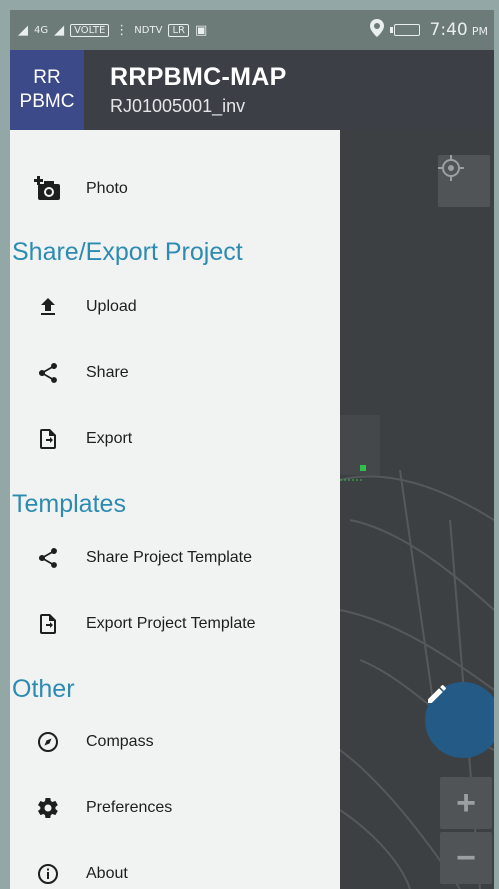 This screenshot has height=889, width=499. I want to click on menu-item-export: Export, so click(175, 439).